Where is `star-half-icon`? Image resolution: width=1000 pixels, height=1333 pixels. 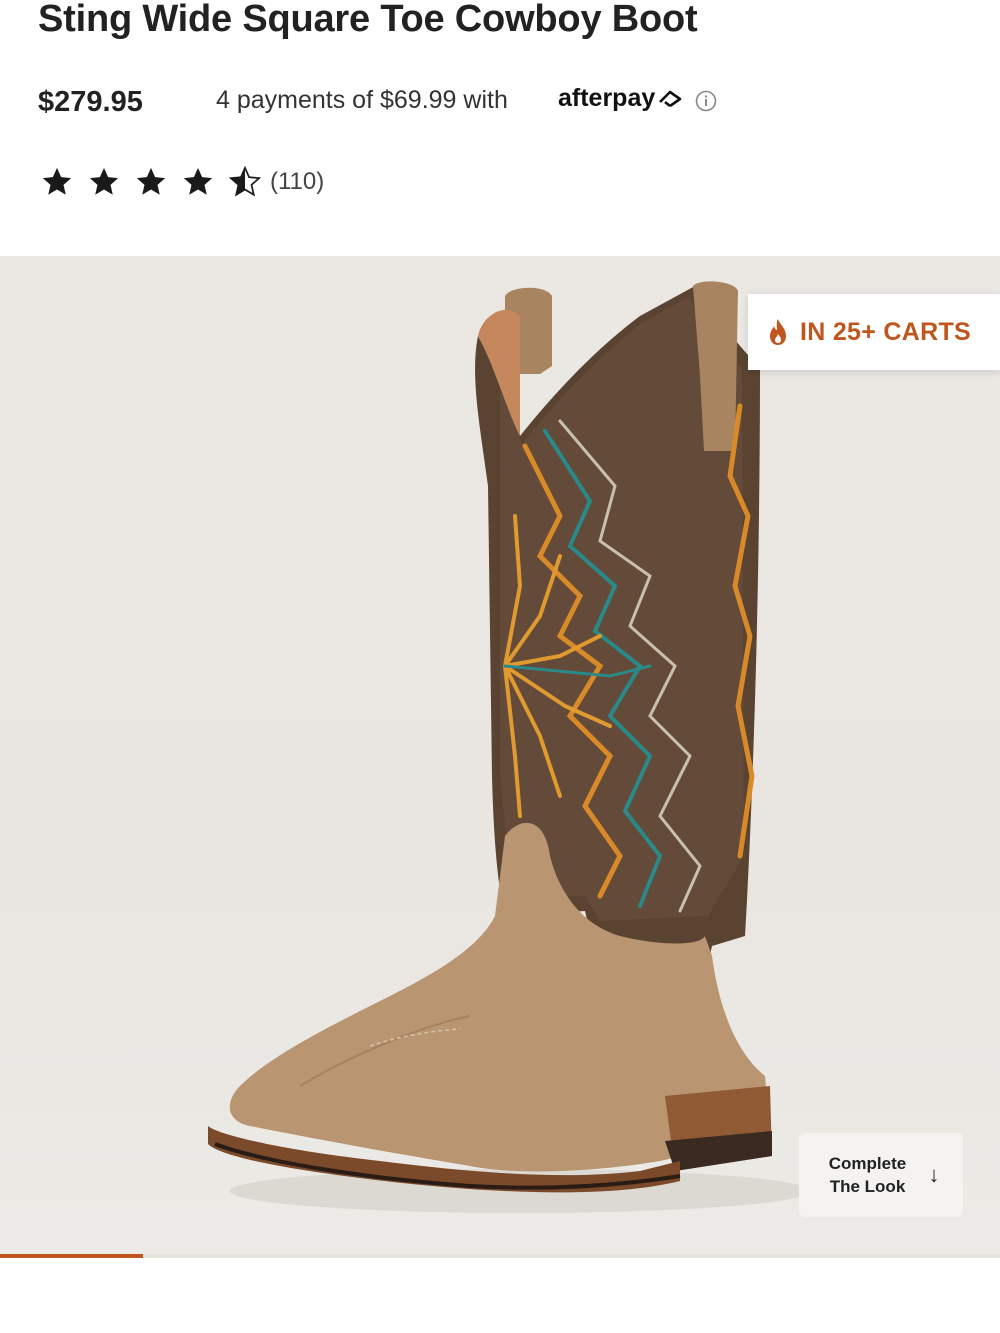 star-half-icon is located at coordinates (245, 181).